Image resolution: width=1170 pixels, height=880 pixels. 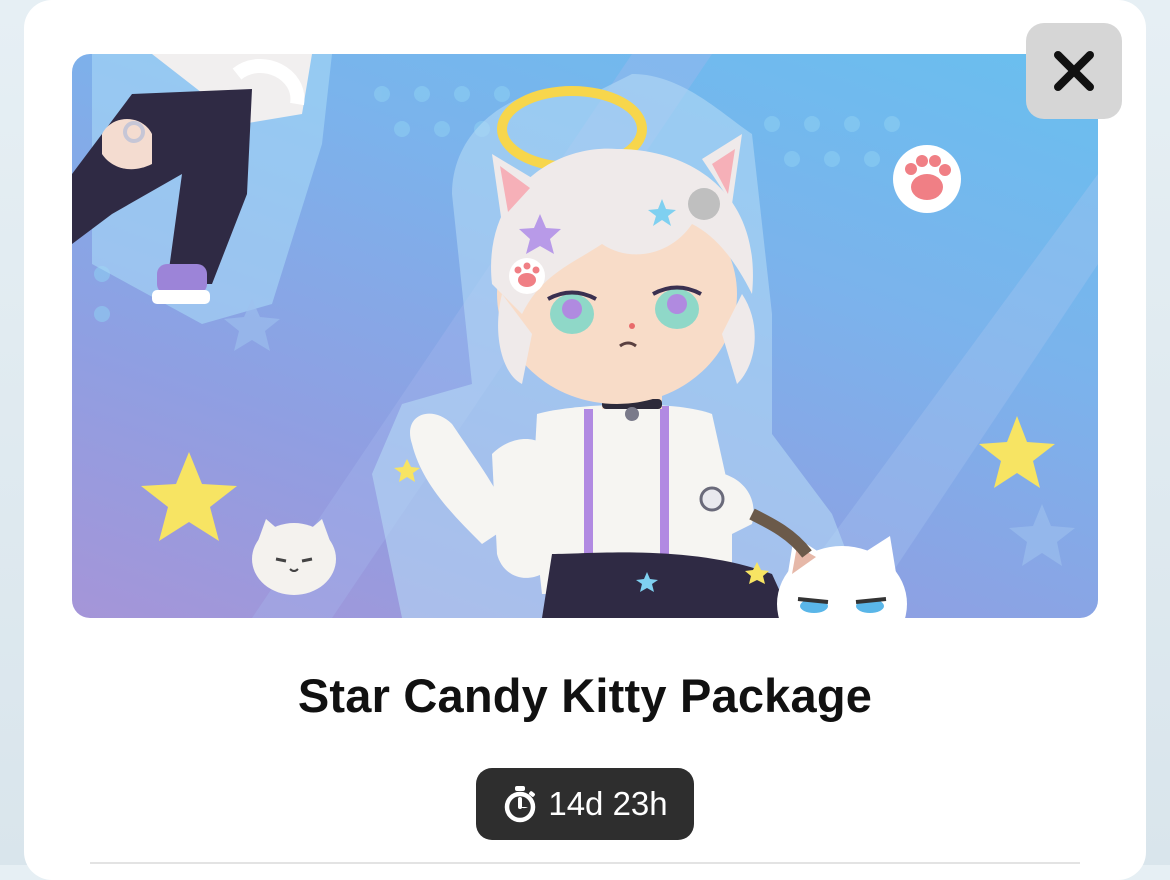 I want to click on time-remaining-text: 14d 23h, so click(x=608, y=803).